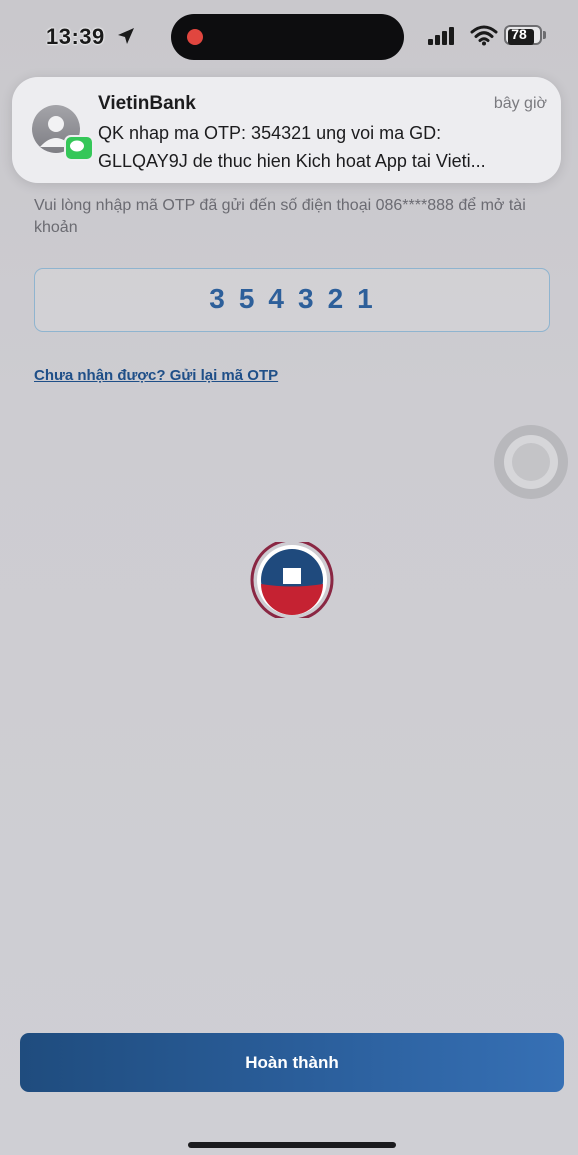  I want to click on battery-level: 78, so click(519, 34).